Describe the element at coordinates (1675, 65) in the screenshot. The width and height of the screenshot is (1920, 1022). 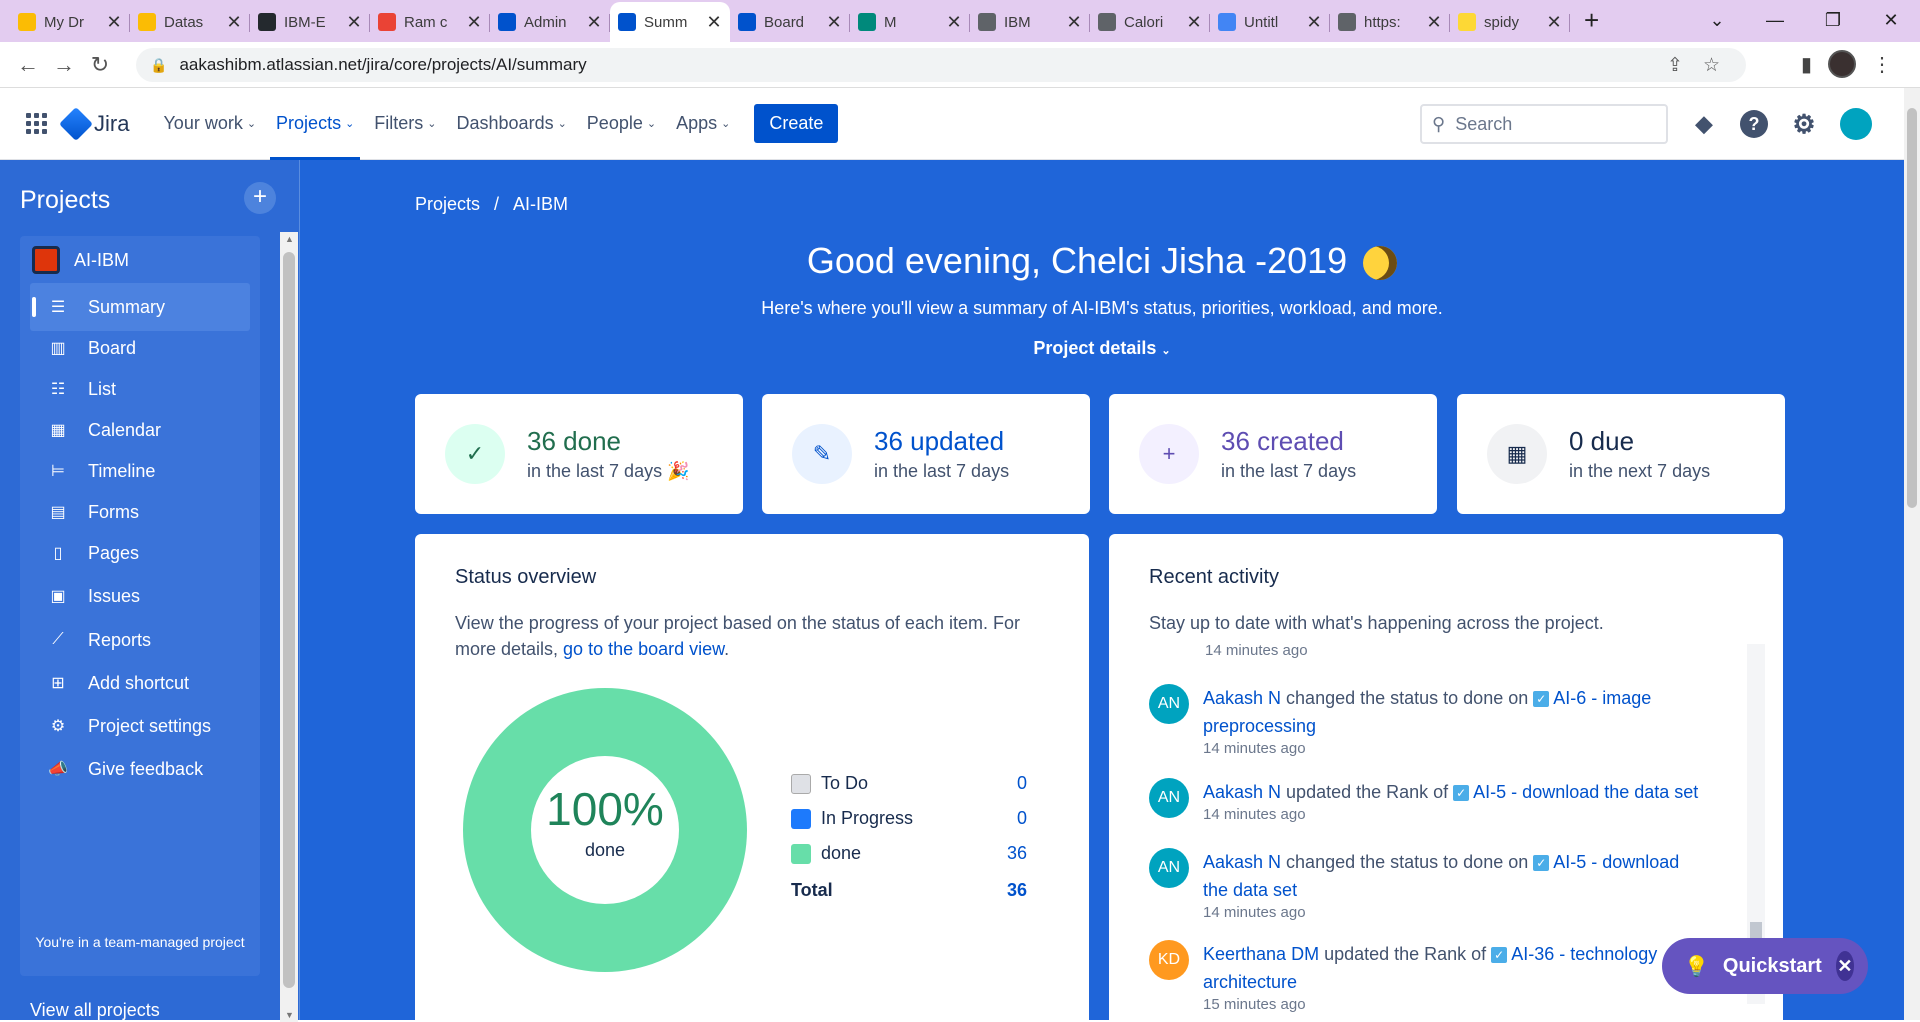
I see `share-icon: ⇪` at that location.